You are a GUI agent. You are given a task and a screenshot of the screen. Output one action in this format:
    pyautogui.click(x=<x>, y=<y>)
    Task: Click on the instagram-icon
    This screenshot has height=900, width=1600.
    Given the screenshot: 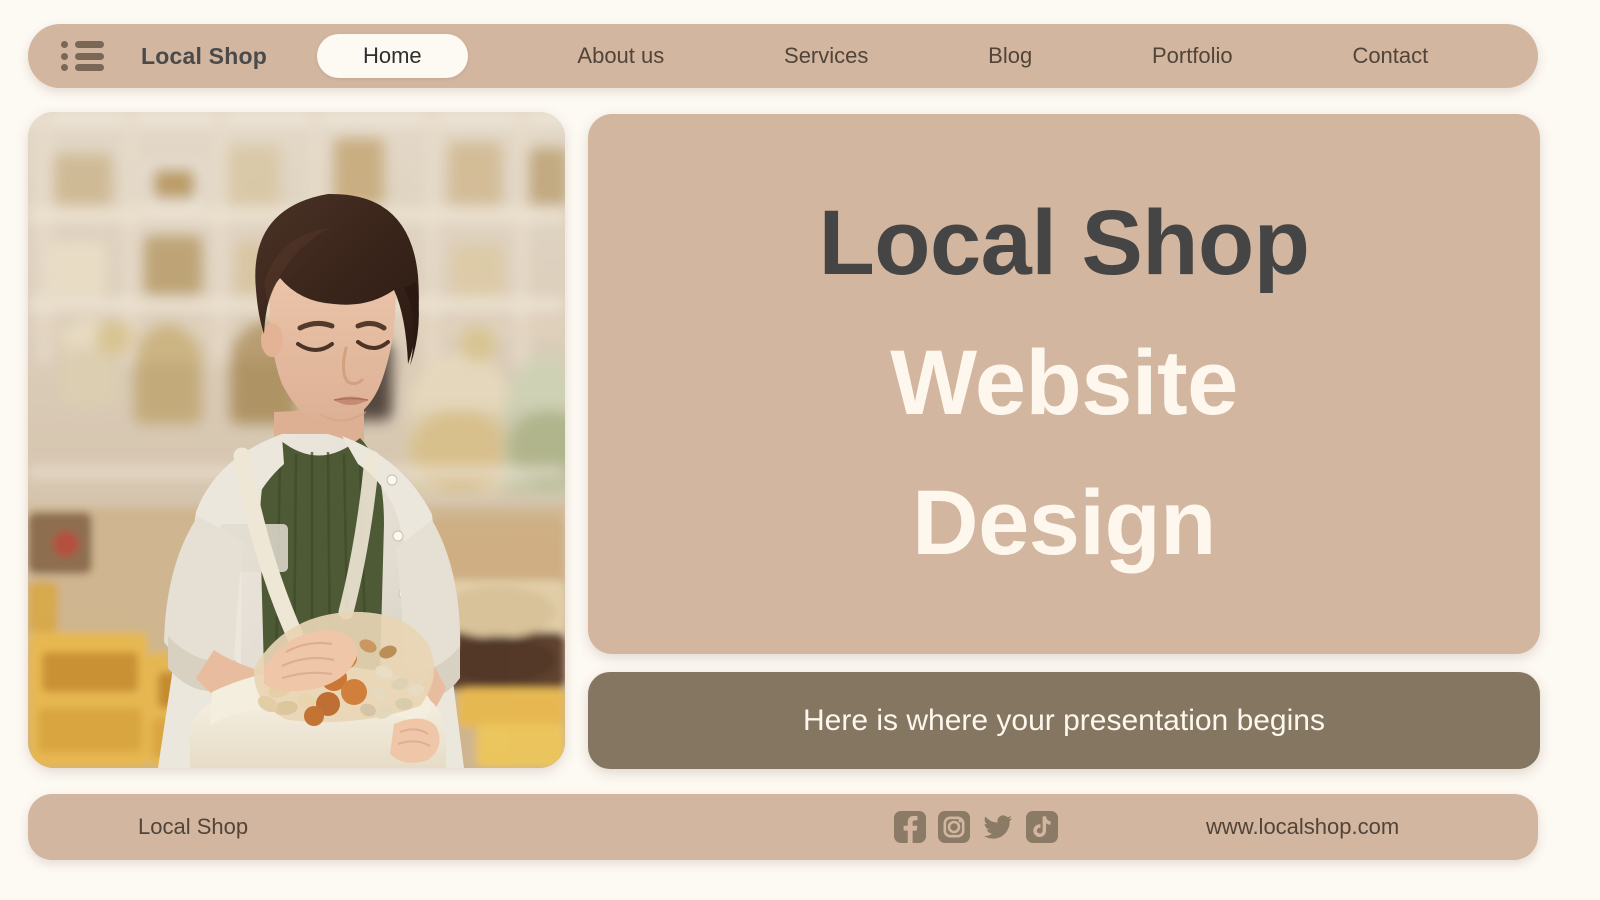 What is the action you would take?
    pyautogui.click(x=954, y=827)
    